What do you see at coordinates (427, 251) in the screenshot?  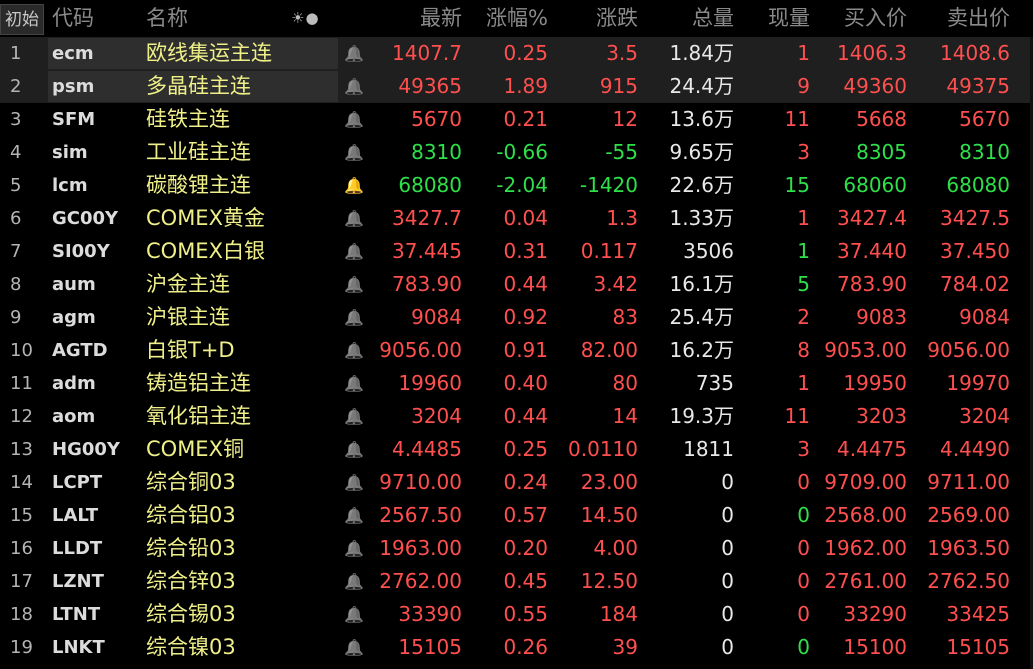 I see `row-last-price: 37.445` at bounding box center [427, 251].